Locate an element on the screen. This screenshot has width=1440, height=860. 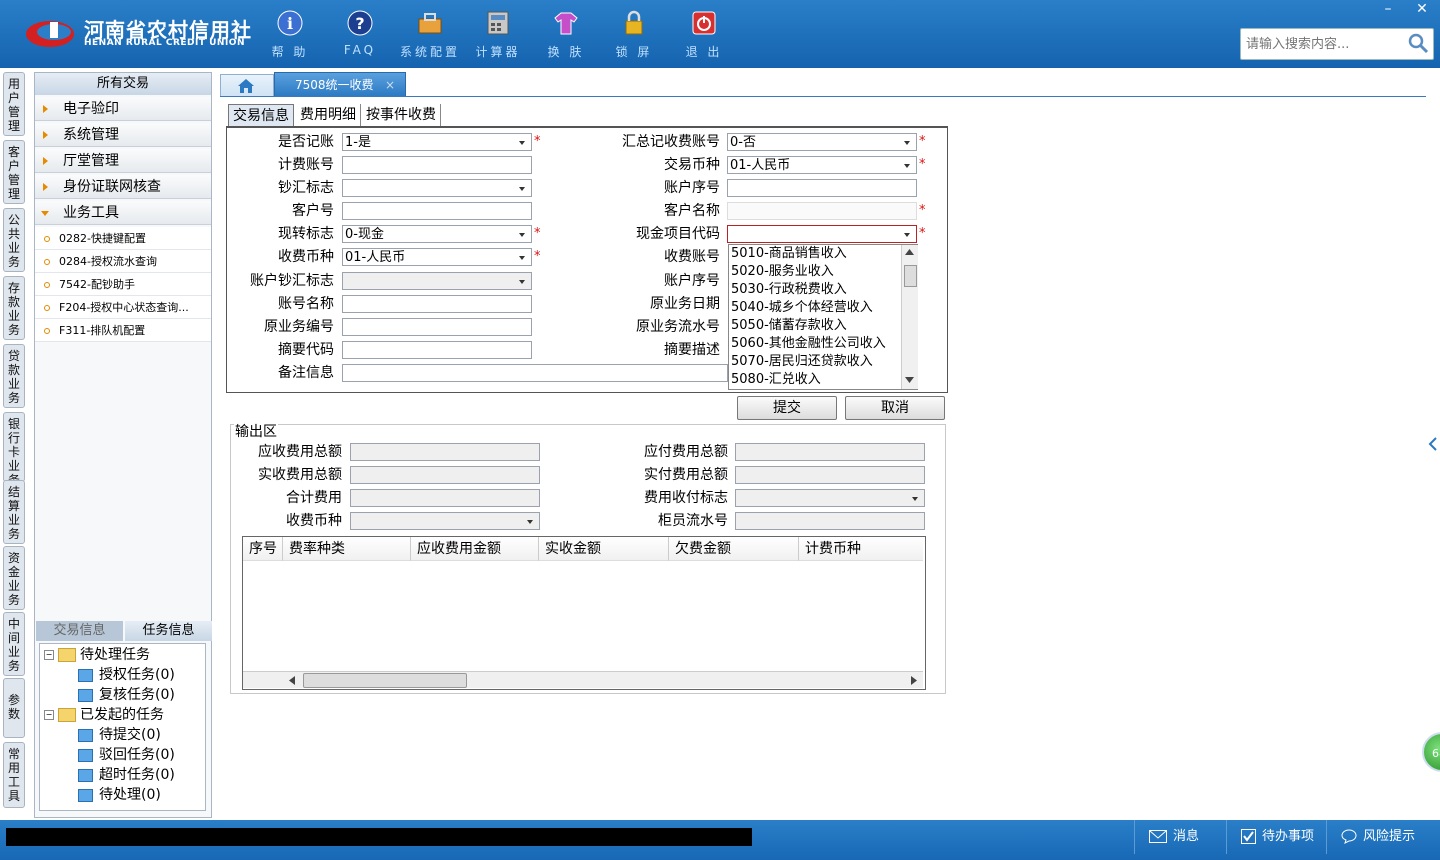
col-header-seq: 序号 is located at coordinates (263, 549).